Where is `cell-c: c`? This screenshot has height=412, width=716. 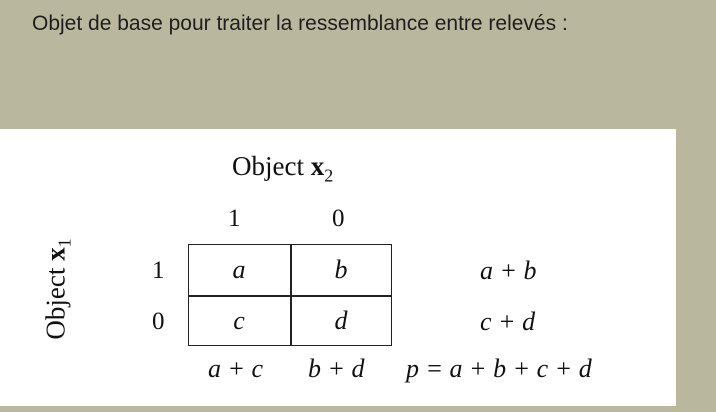 cell-c: c is located at coordinates (239, 320).